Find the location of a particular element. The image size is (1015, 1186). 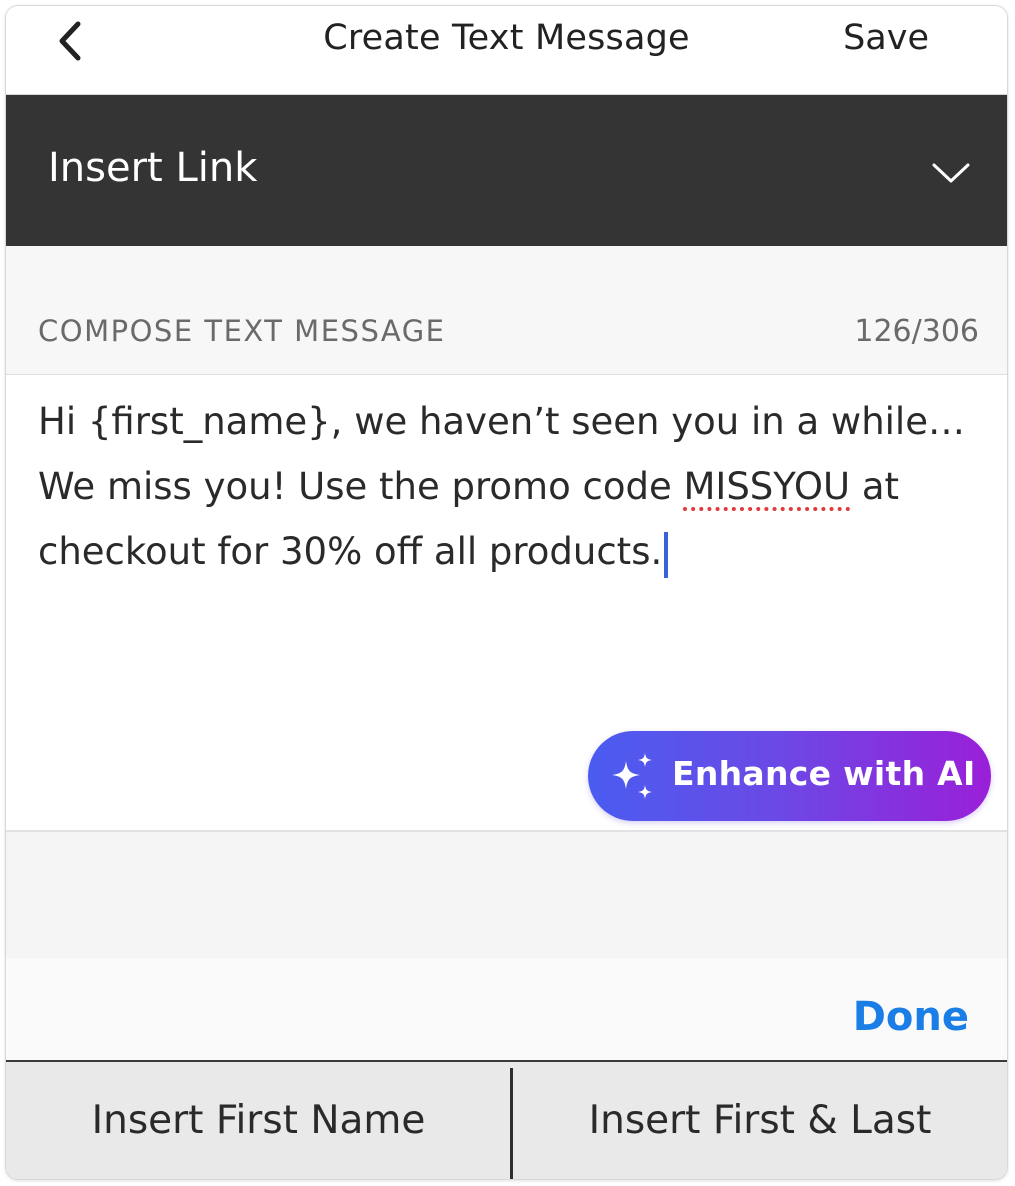

insert-first-last-button: Insert First & Last is located at coordinates (760, 1120).